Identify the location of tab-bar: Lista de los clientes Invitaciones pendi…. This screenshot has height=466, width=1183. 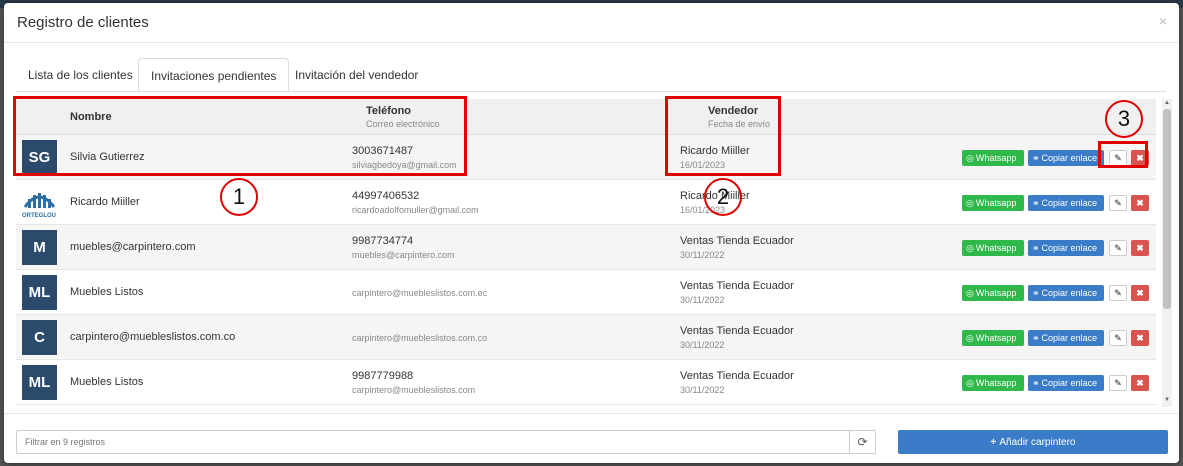
(591, 75).